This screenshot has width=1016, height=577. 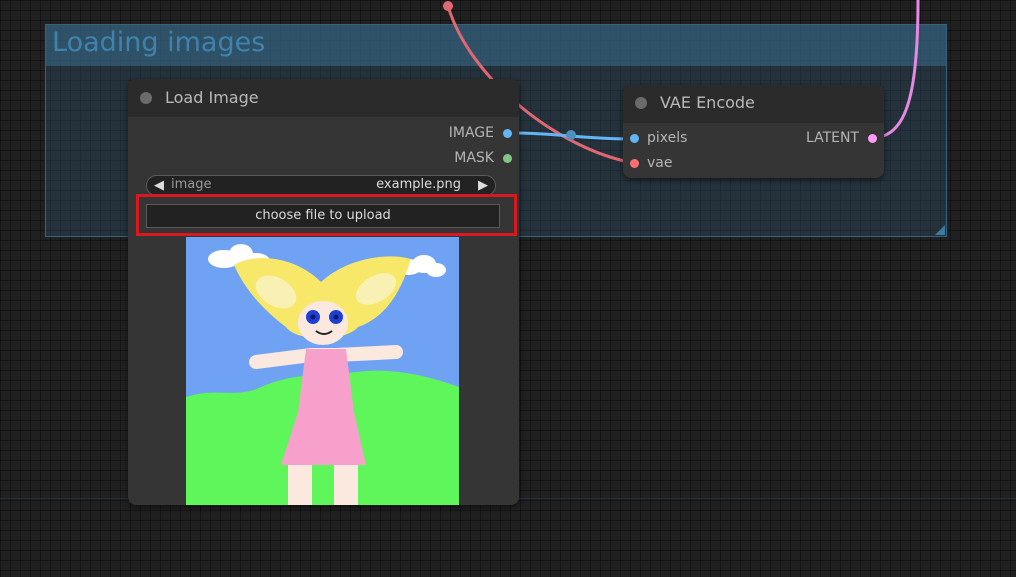 I want to click on output-mask-label: MASK, so click(x=474, y=158).